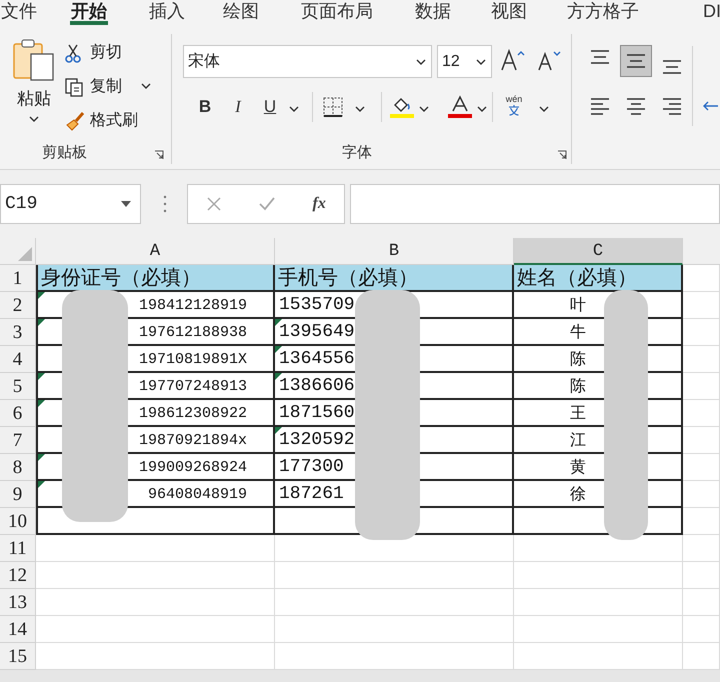 This screenshot has height=682, width=720. Describe the element at coordinates (192, 387) in the screenshot. I see `cell-text: 197707248913` at that location.